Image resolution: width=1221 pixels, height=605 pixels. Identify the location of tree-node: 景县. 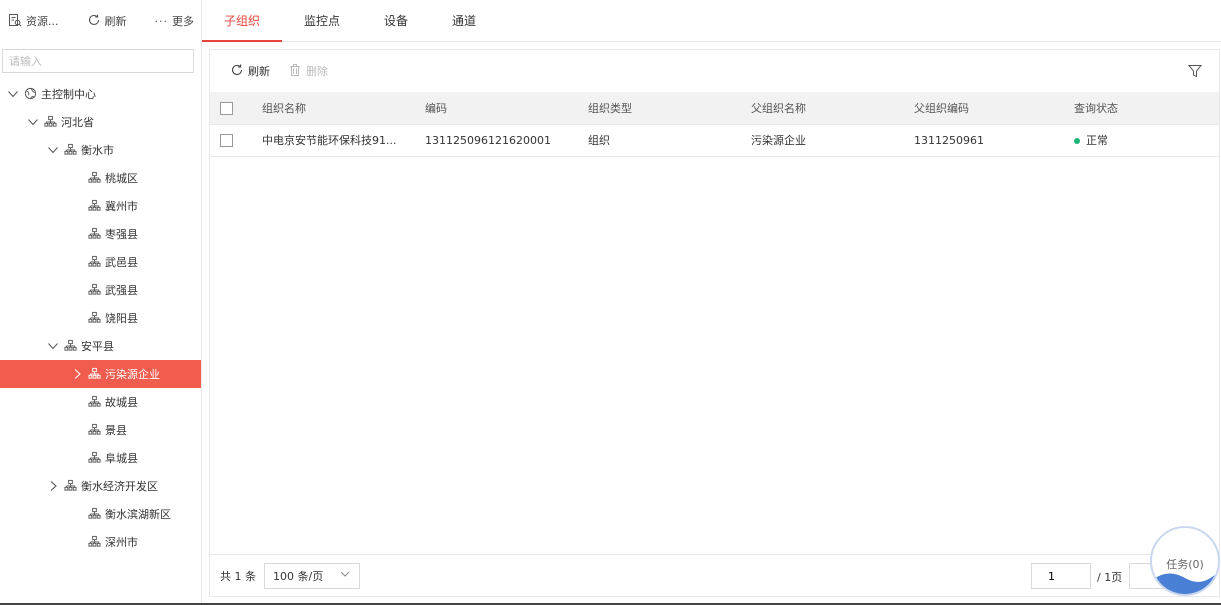
(100, 430).